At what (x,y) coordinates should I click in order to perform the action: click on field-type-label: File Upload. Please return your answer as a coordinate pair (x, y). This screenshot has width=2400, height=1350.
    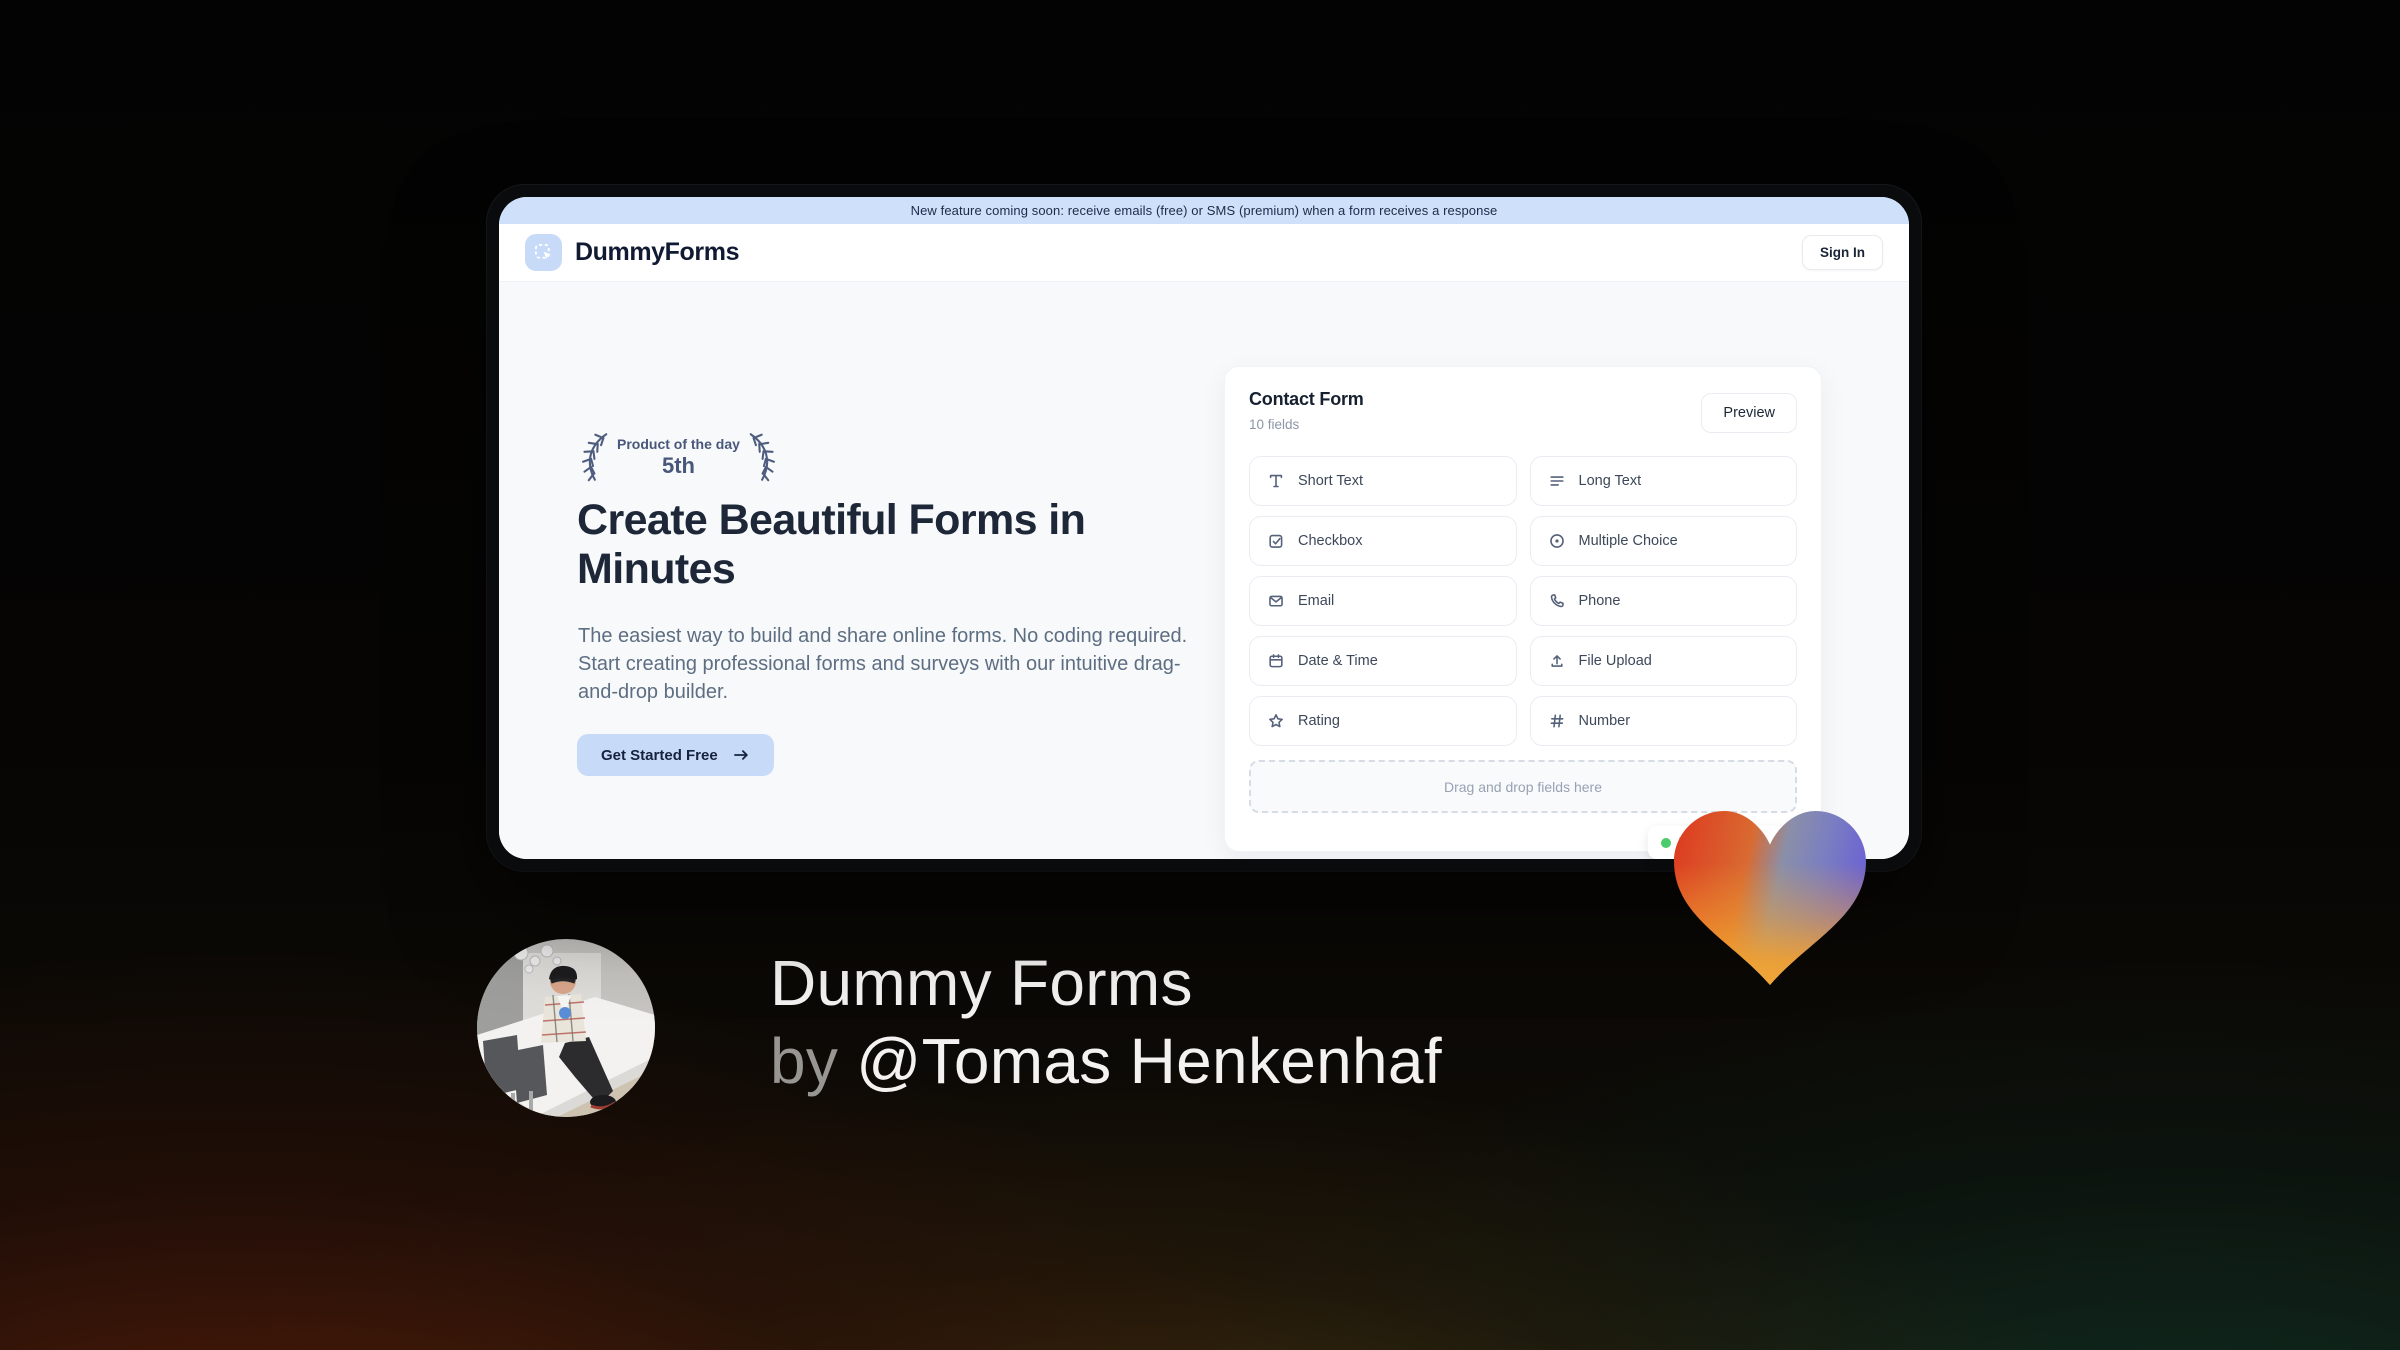
    Looking at the image, I should click on (1615, 661).